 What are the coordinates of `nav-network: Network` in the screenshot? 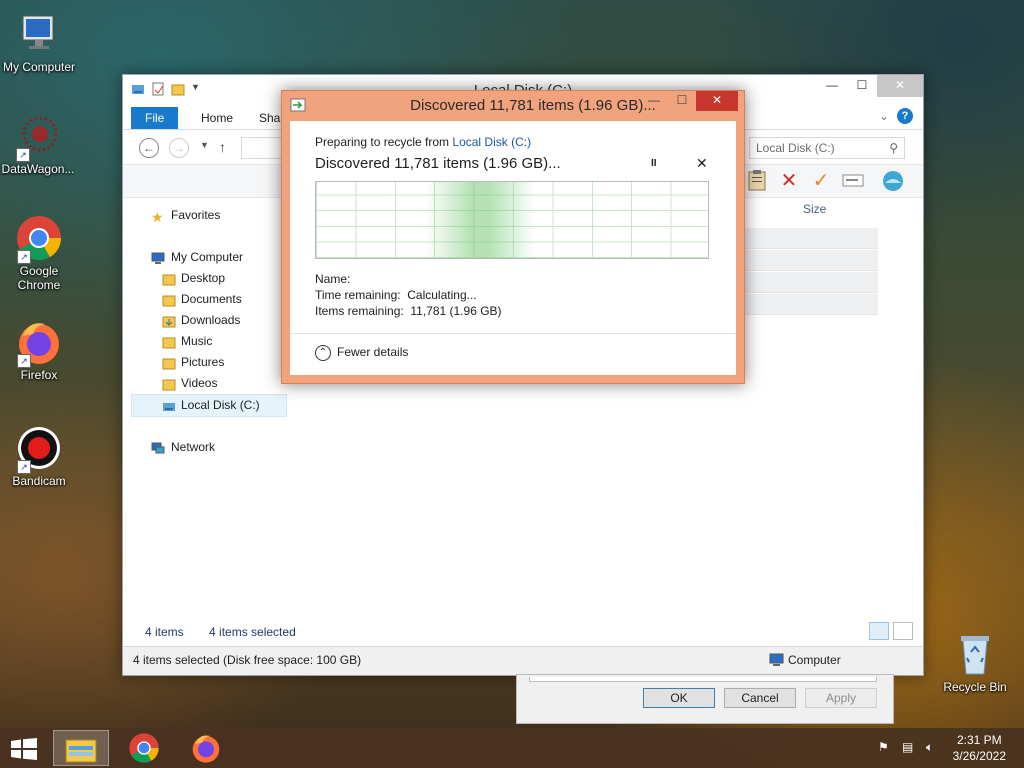 It's located at (211, 447).